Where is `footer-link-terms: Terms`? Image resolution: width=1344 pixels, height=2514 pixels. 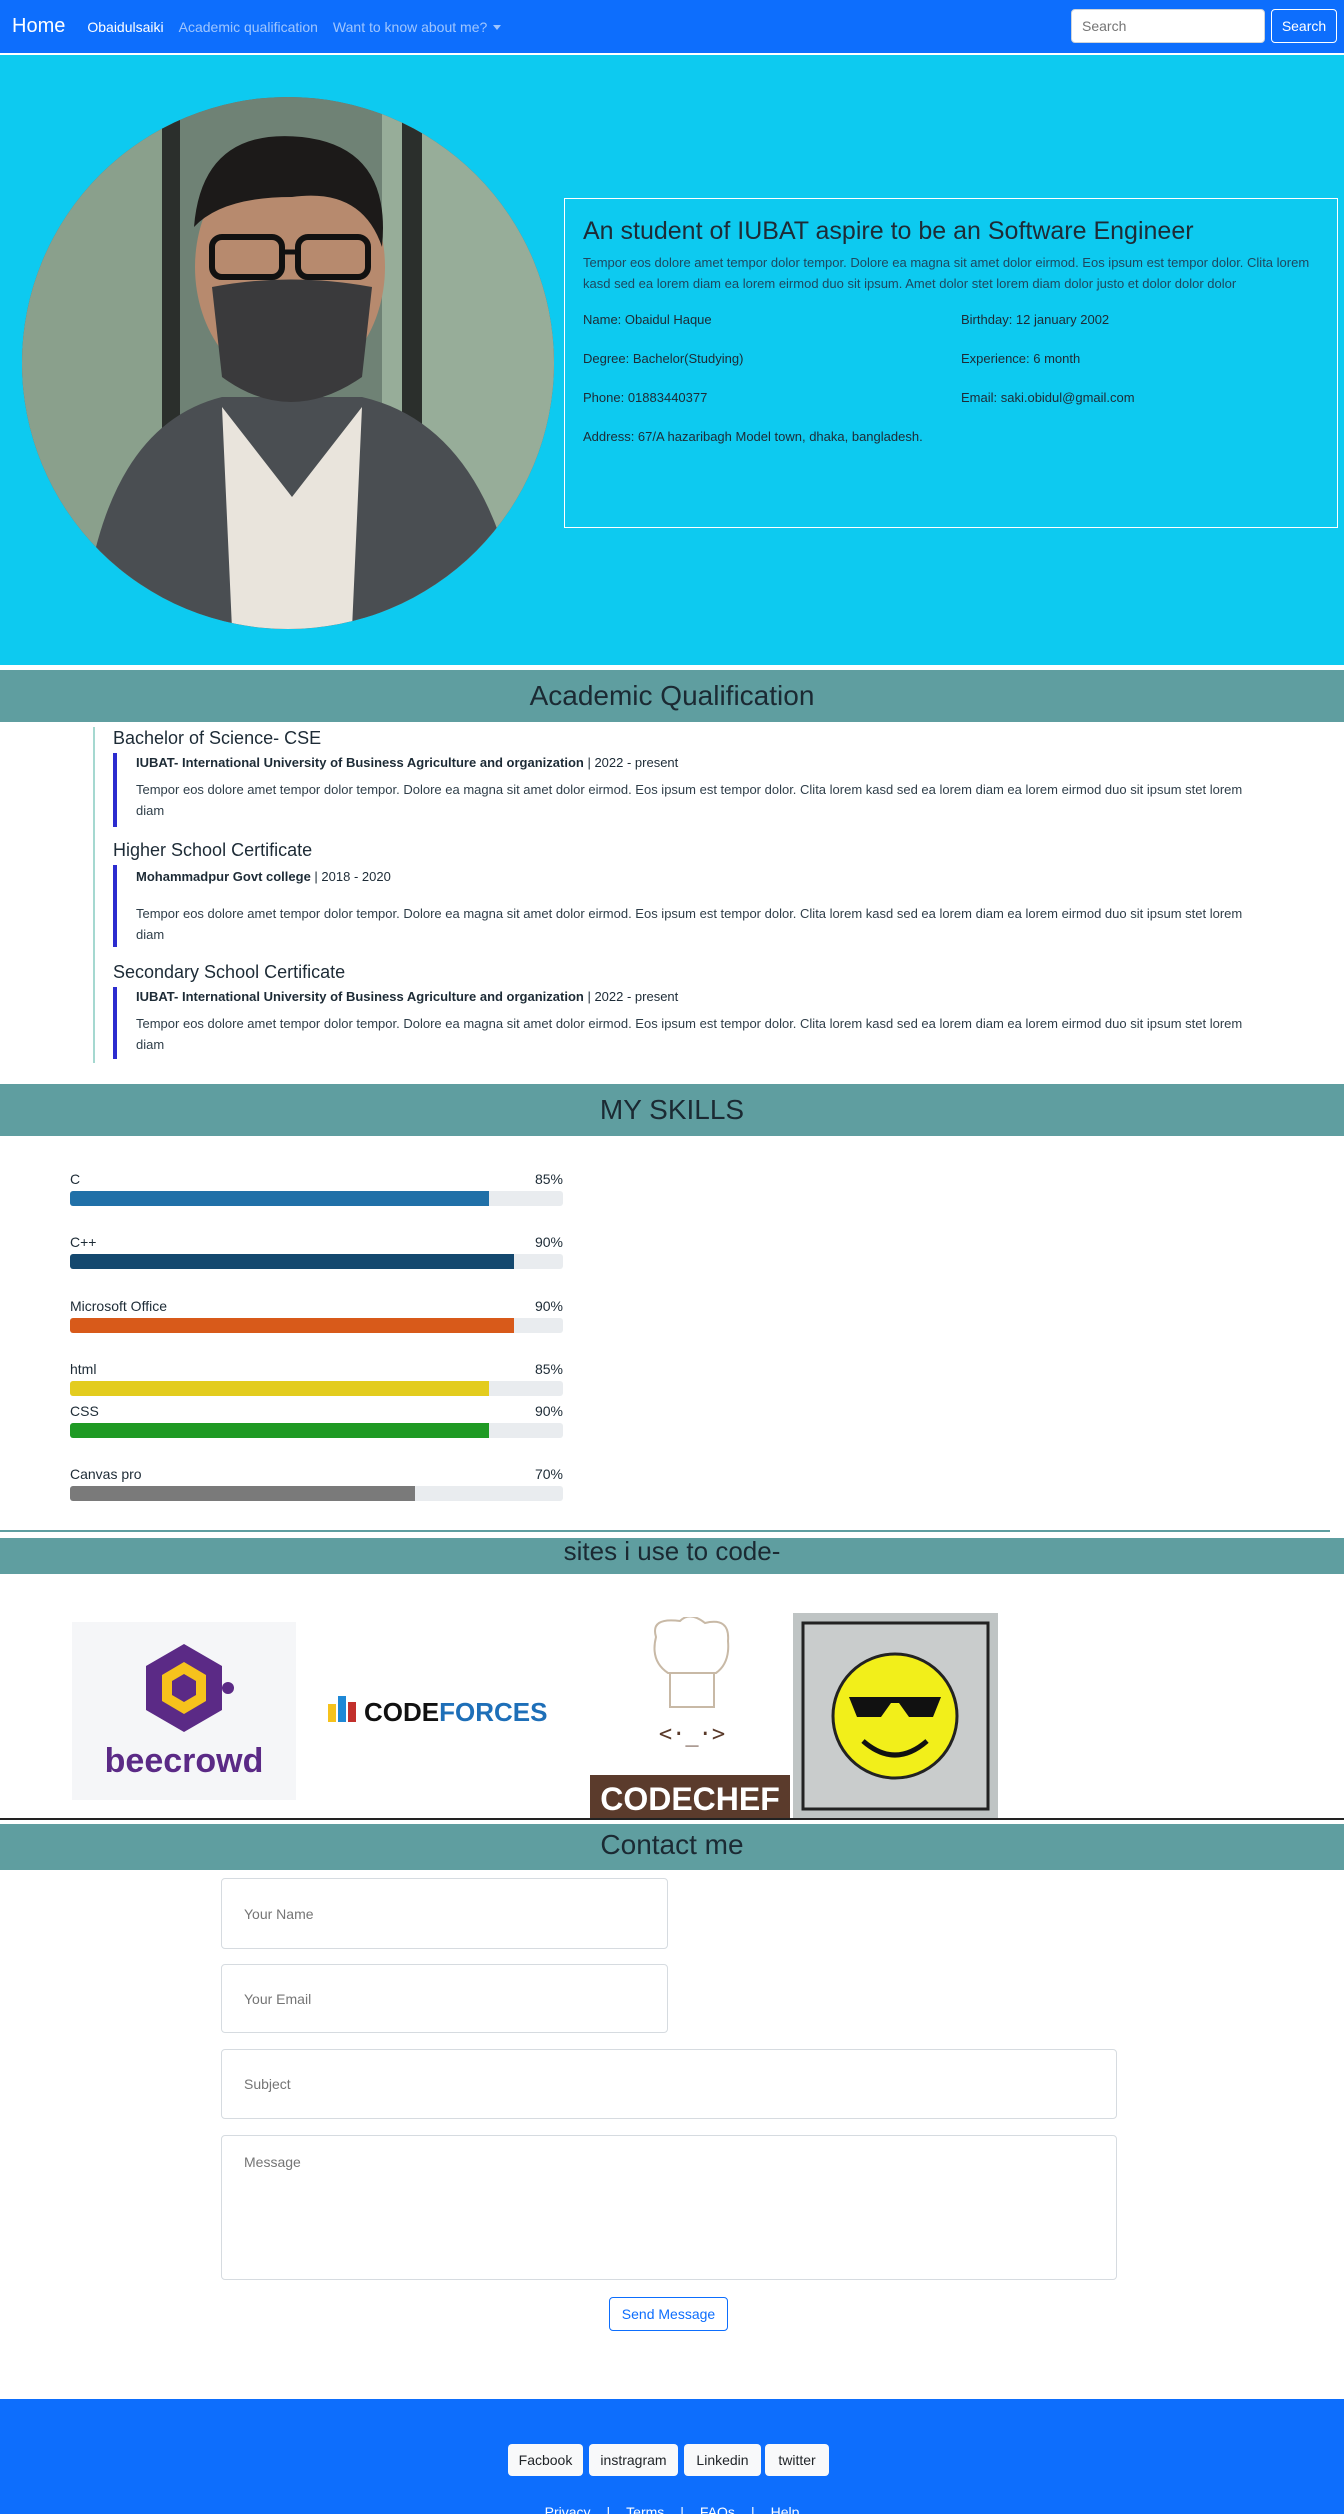
footer-link-terms: Terms is located at coordinates (645, 2509).